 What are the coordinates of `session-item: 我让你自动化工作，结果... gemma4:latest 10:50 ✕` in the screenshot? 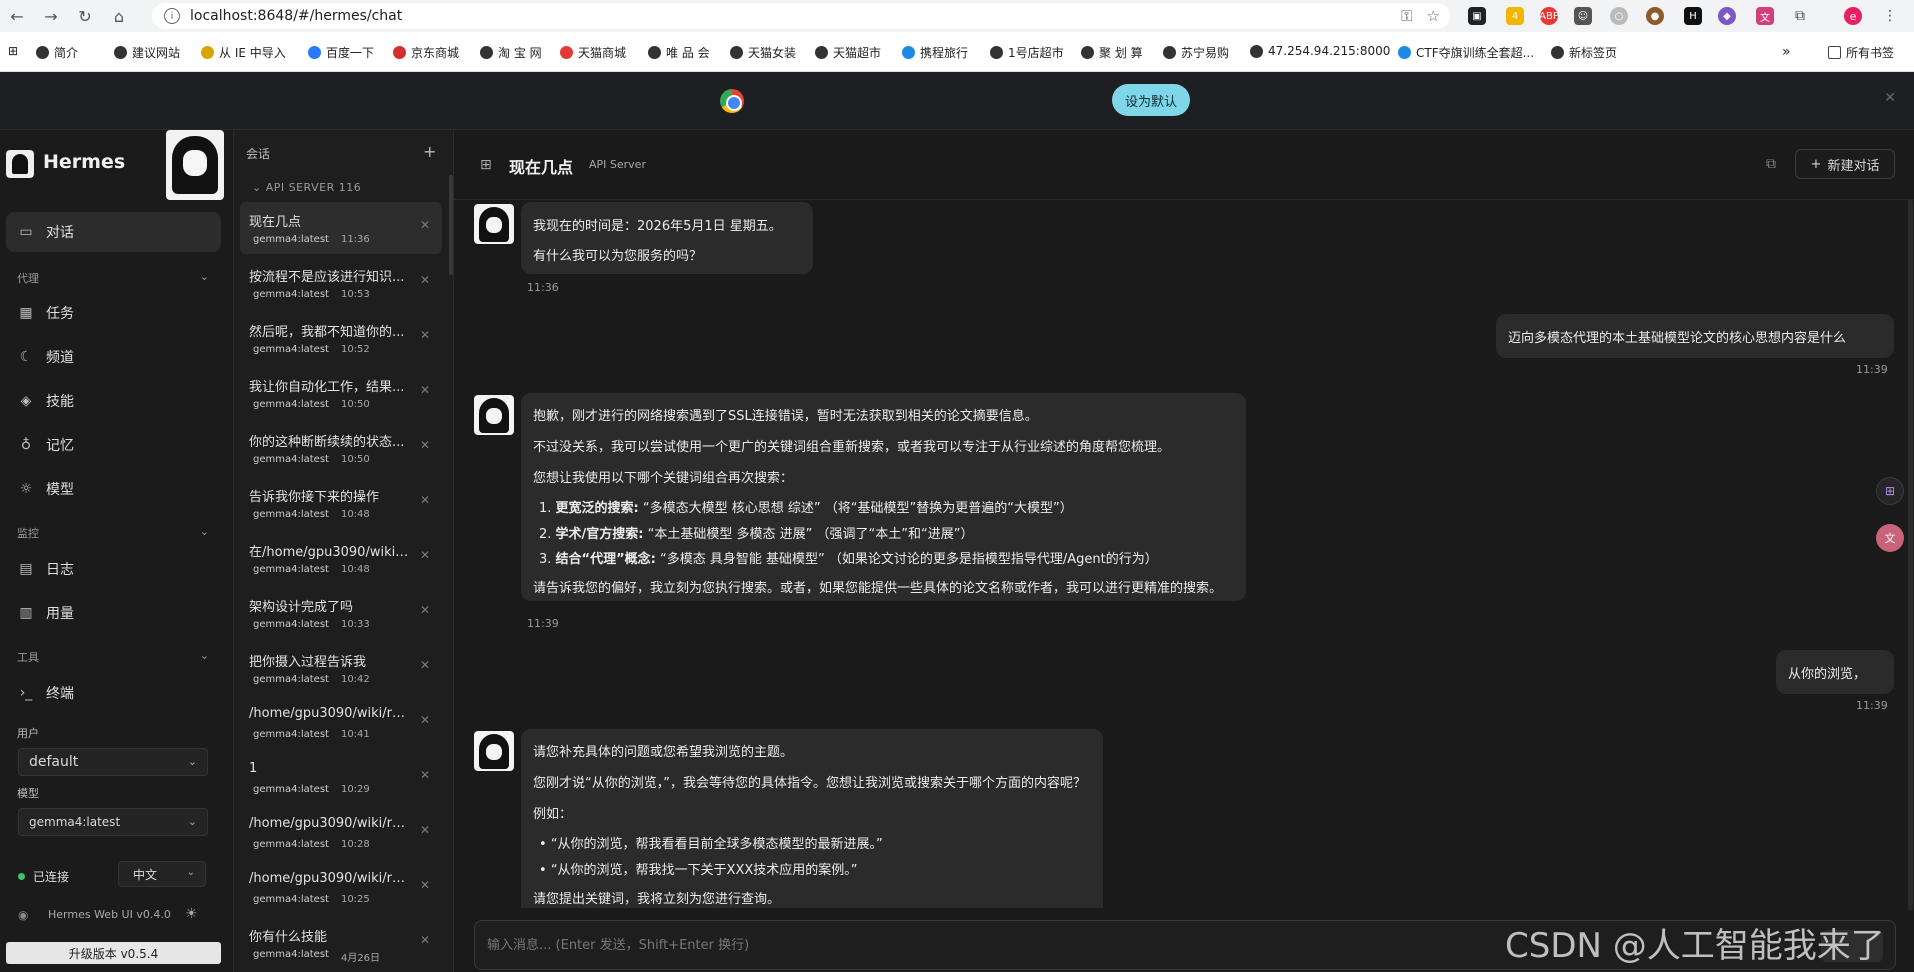 It's located at (341, 393).